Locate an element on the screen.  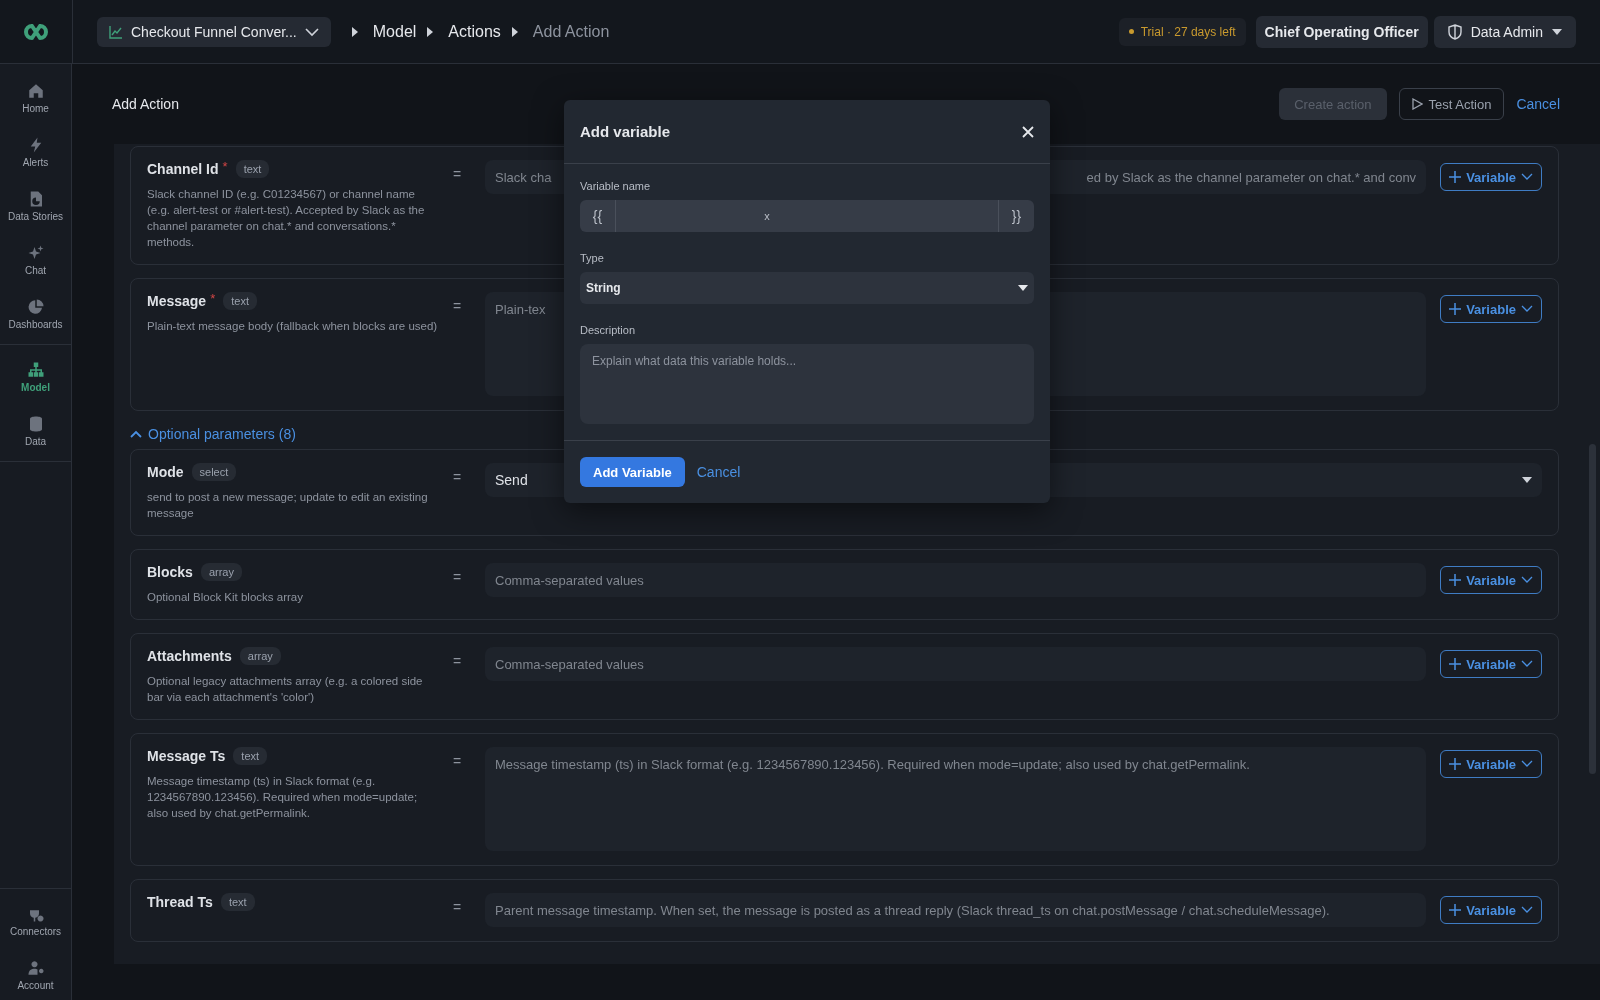
type-tag: select is located at coordinates (214, 472).